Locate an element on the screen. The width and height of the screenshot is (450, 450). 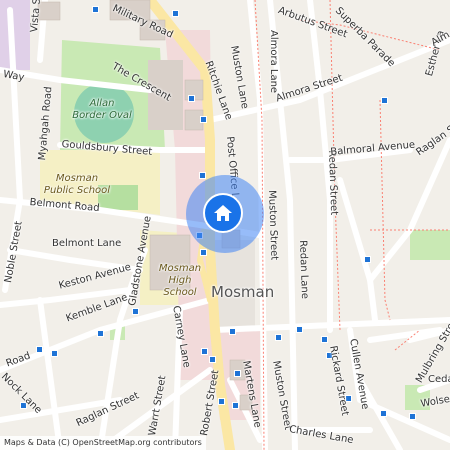
school-label: Mosman Public School is located at coordinates (77, 184).